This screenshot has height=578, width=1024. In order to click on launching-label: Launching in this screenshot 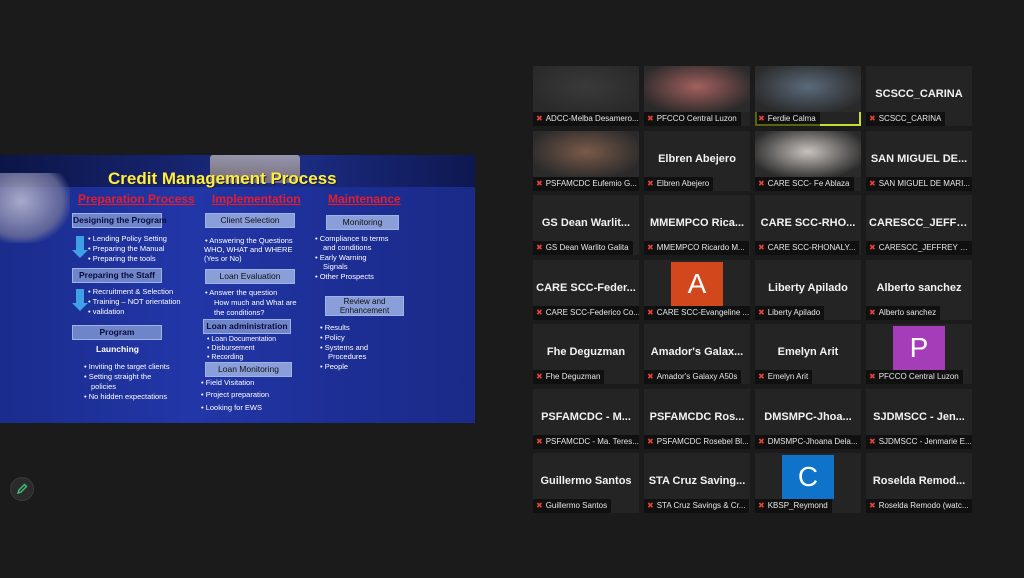, I will do `click(117, 349)`.